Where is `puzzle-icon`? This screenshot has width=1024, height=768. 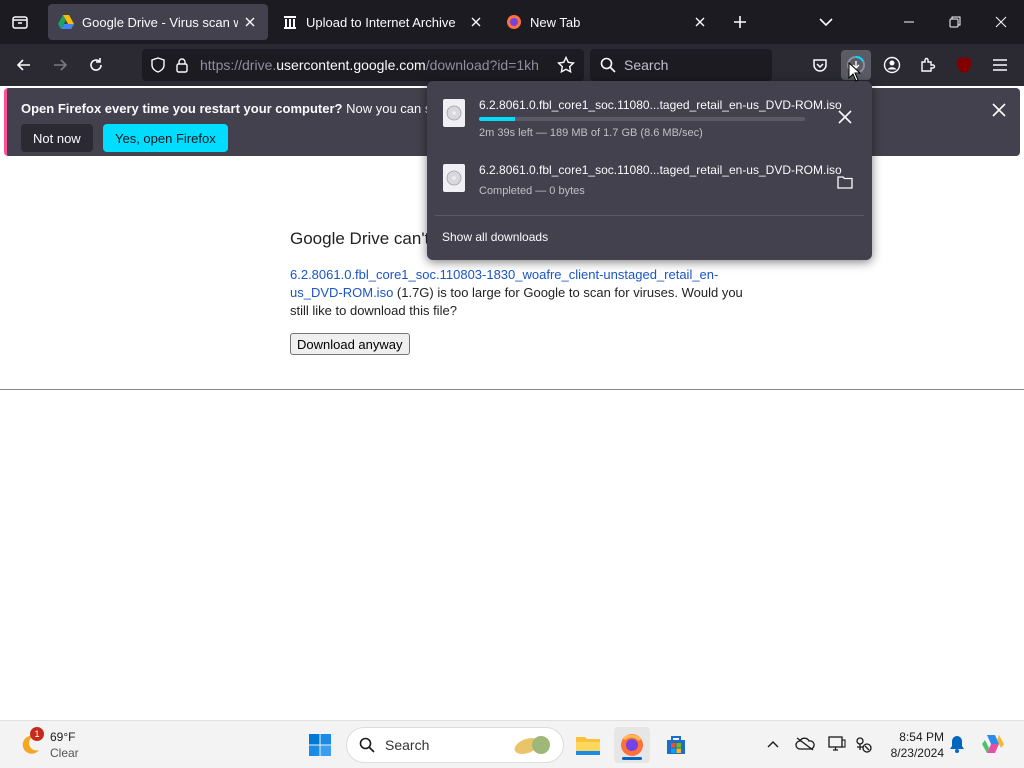
puzzle-icon is located at coordinates (928, 64).